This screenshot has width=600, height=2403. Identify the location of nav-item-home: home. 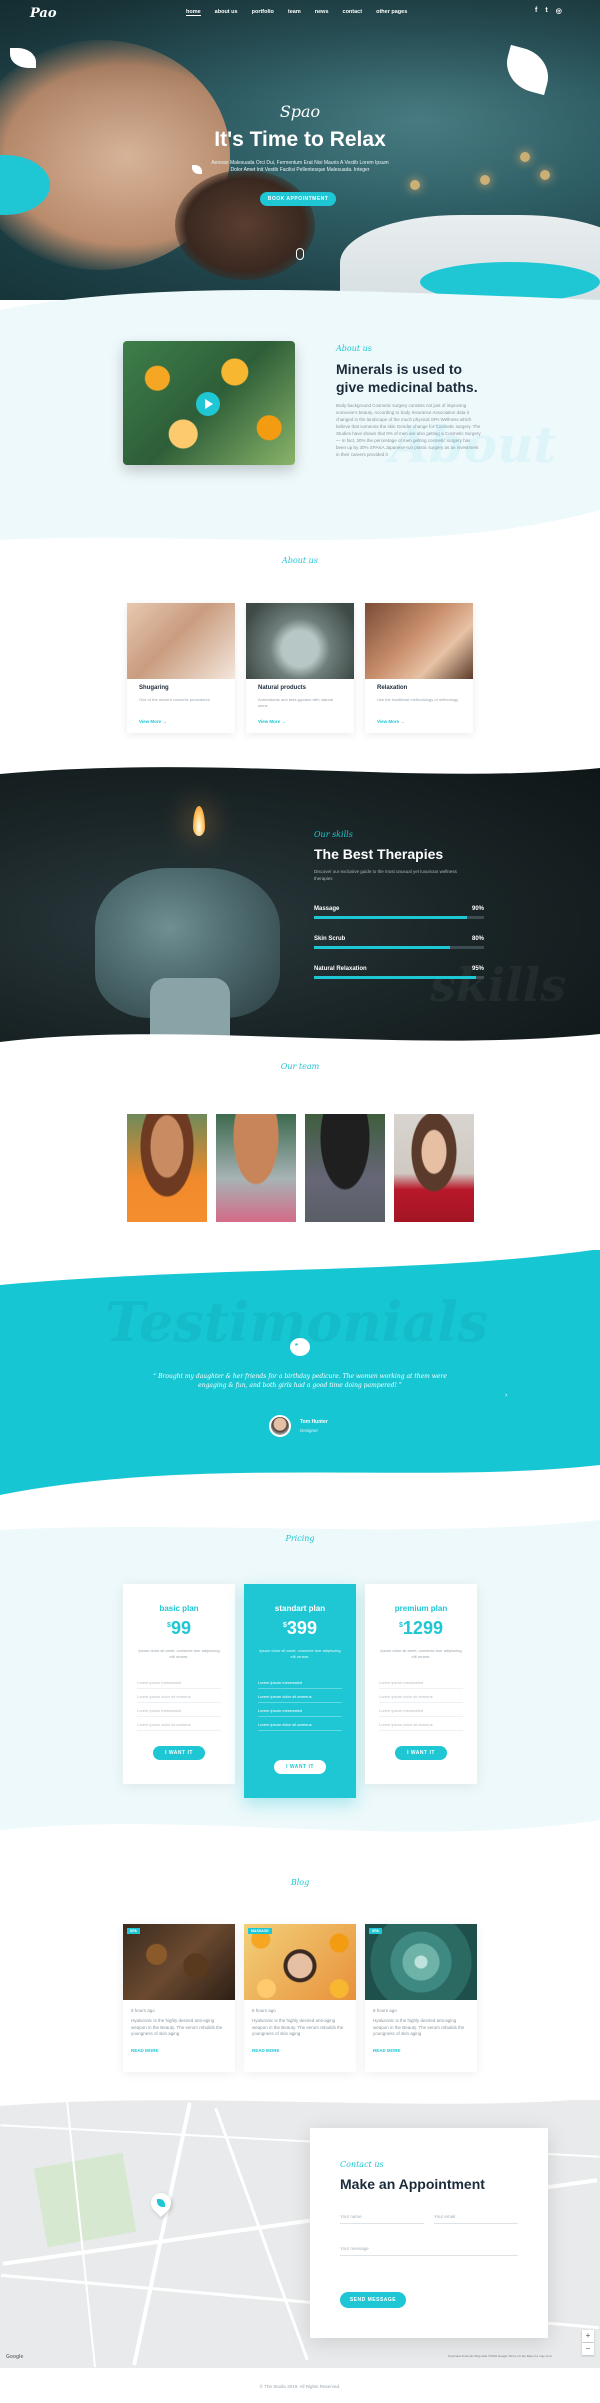
(193, 12).